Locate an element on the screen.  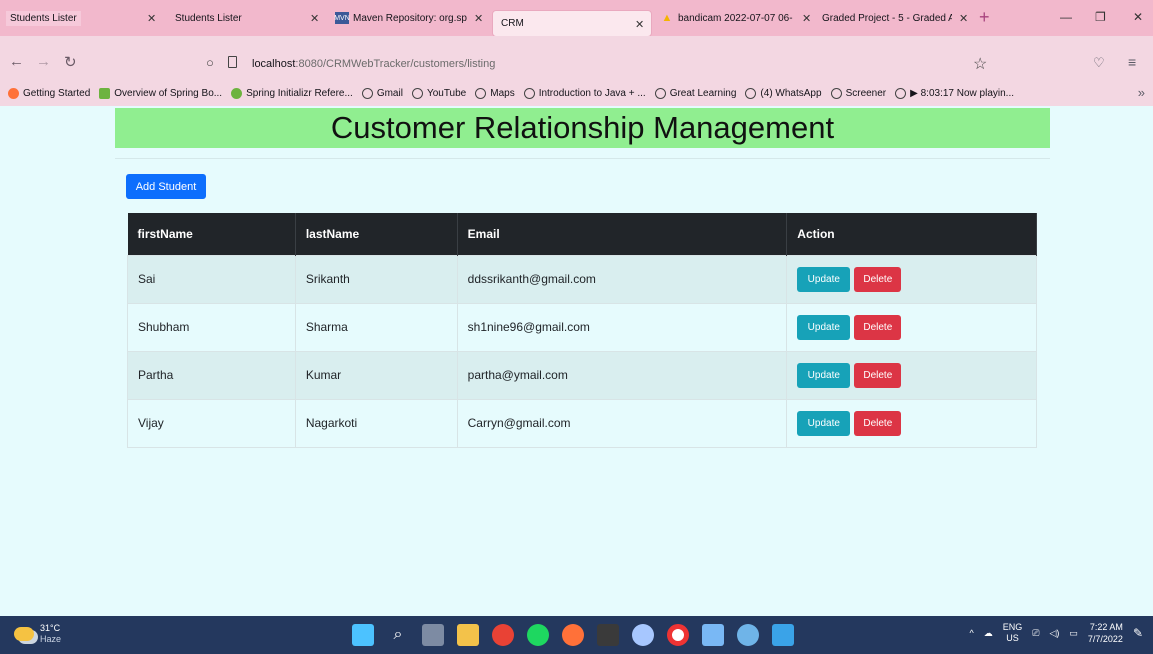
bookmark-label: Screener is located at coordinates (866, 93).